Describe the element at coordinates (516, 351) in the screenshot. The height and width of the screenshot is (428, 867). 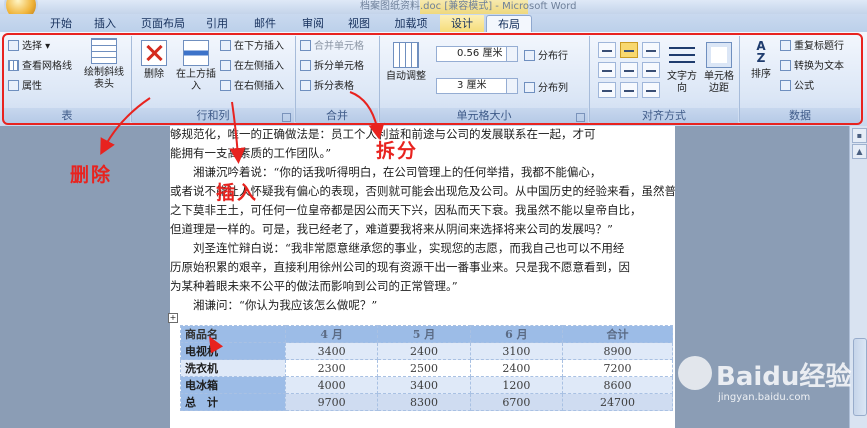
I see `table-cell: 3100` at that location.